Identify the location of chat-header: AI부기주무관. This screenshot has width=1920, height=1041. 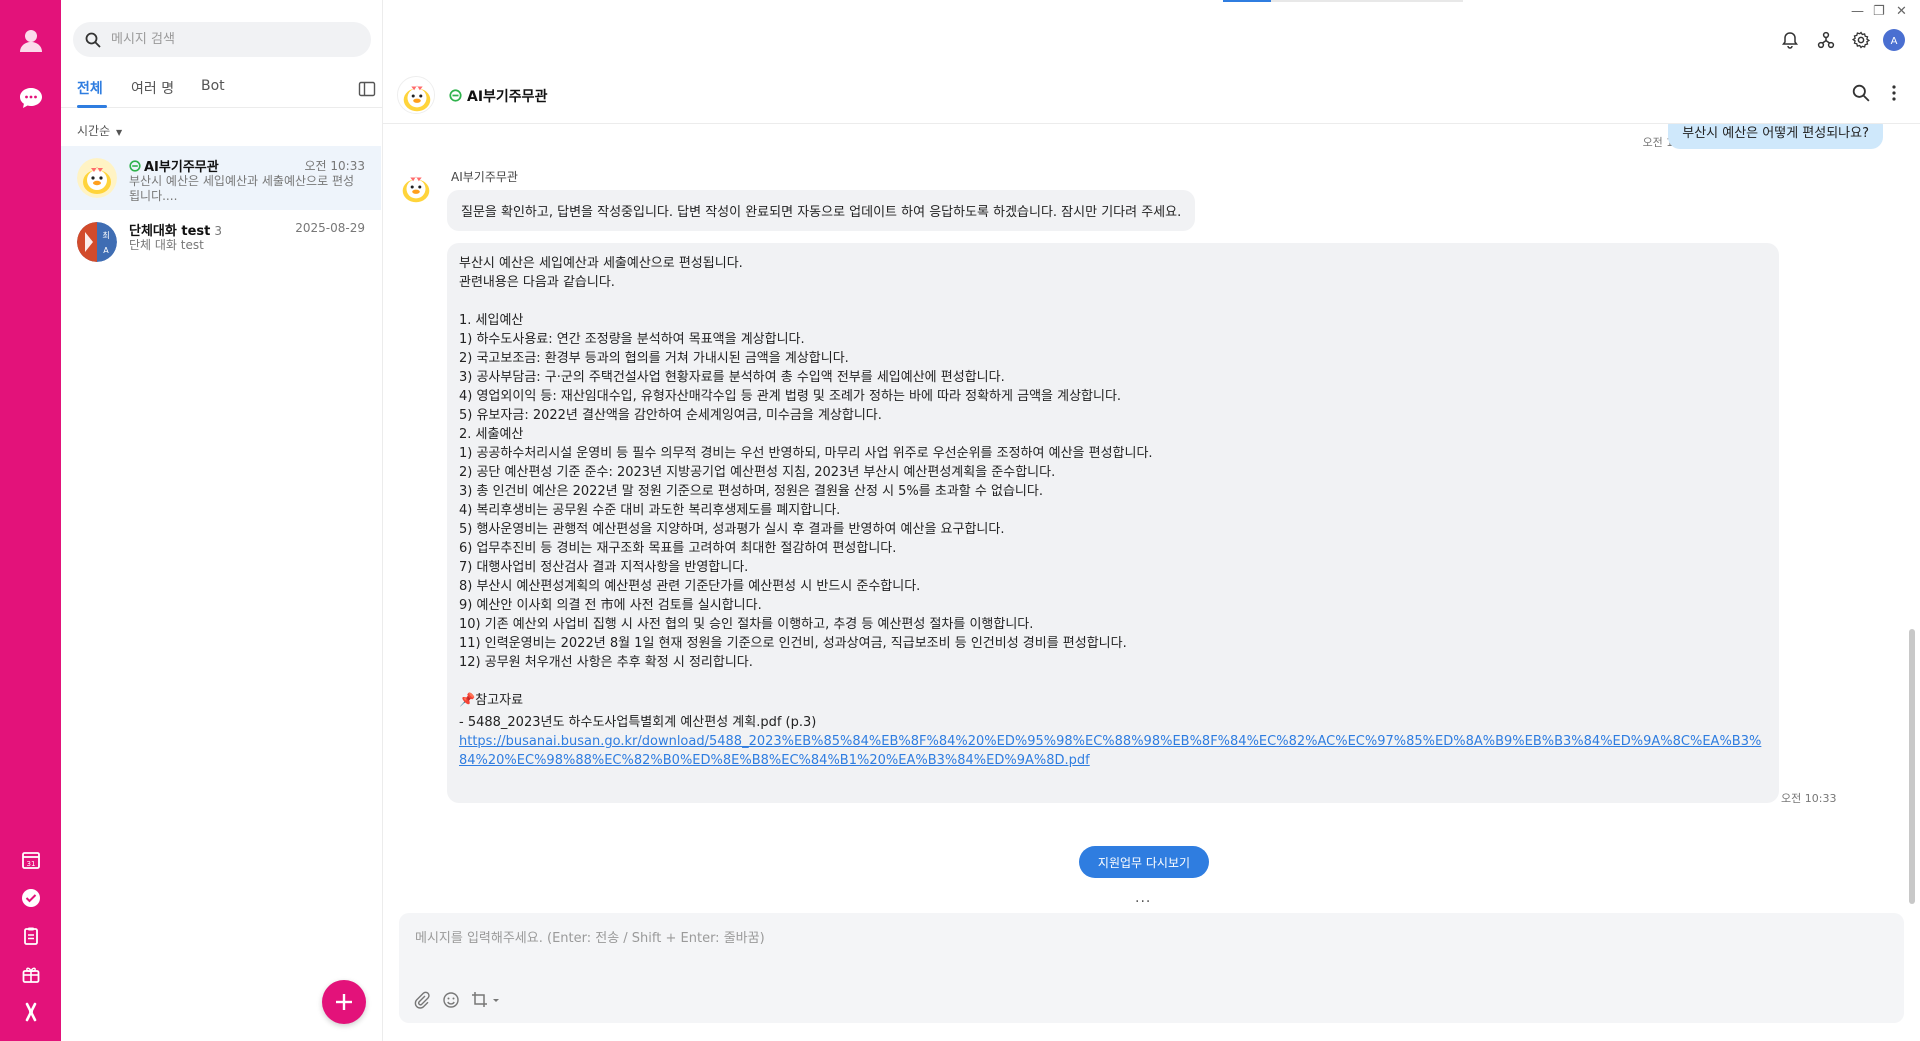
(1151, 94).